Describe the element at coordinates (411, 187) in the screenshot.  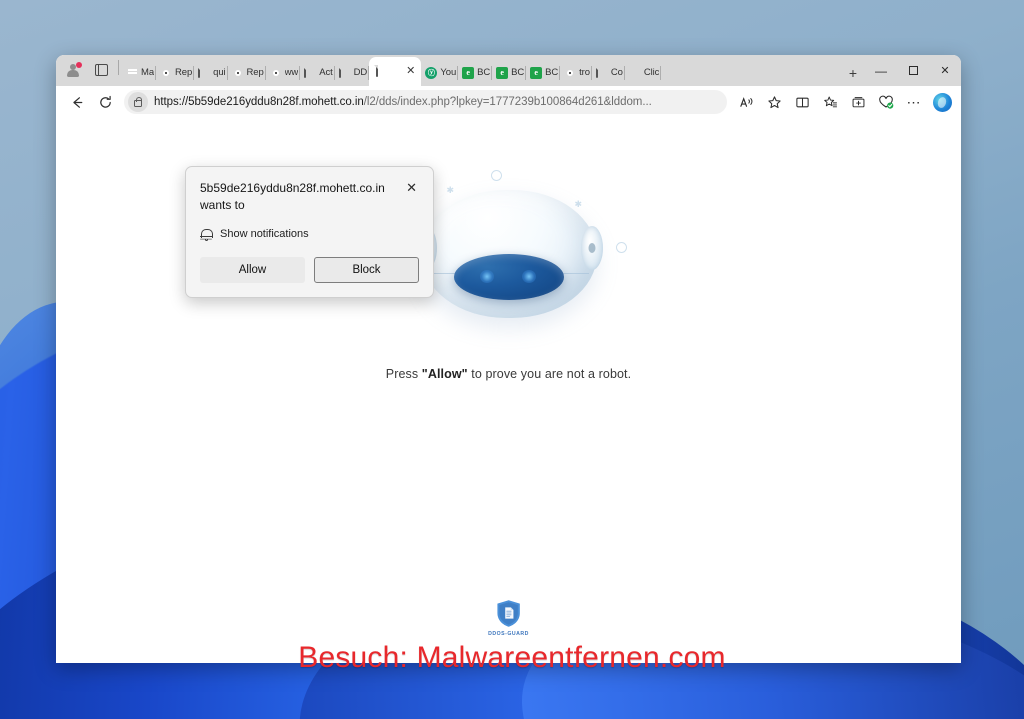
I see `permission-close-button: ✕` at that location.